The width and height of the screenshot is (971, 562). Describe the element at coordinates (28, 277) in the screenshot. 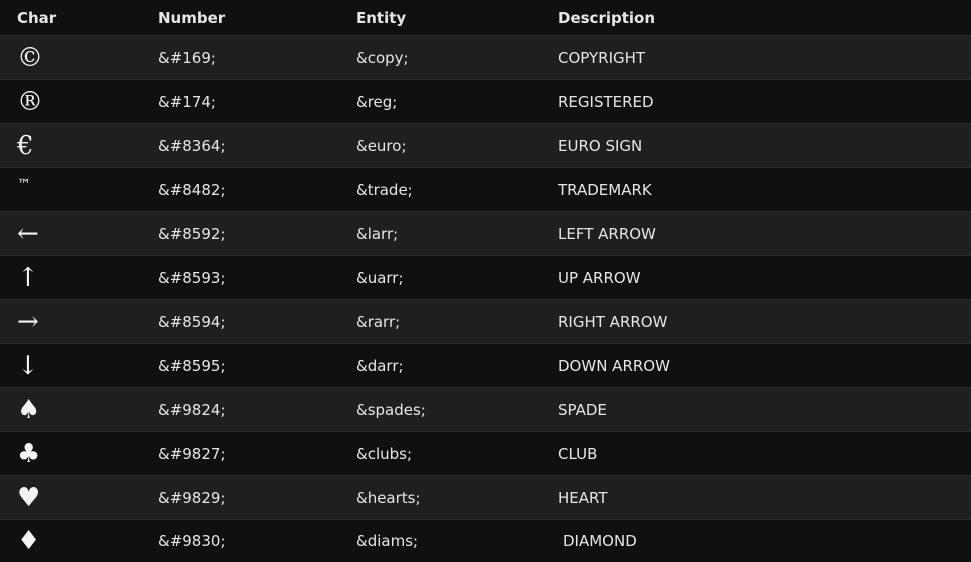

I see `char-cell: ↑` at that location.